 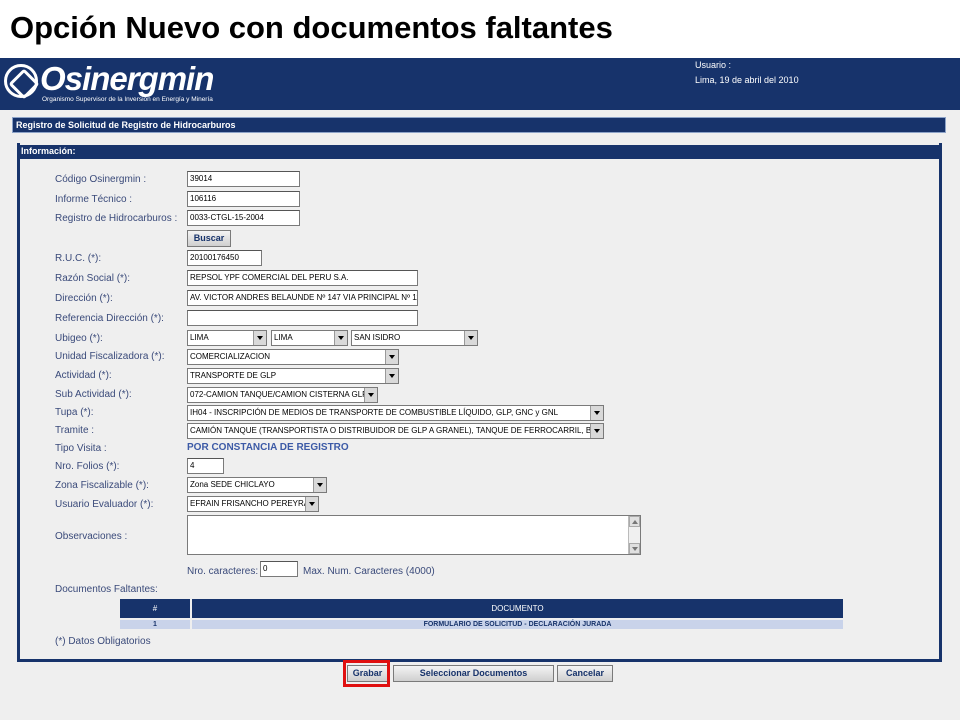 What do you see at coordinates (199, 337) in the screenshot?
I see `departamento-value: LIMA` at bounding box center [199, 337].